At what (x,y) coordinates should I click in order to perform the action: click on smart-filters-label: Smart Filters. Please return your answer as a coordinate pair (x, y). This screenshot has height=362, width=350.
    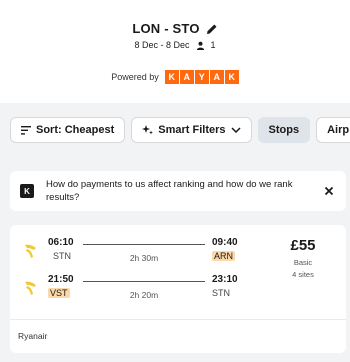
    Looking at the image, I should click on (192, 130).